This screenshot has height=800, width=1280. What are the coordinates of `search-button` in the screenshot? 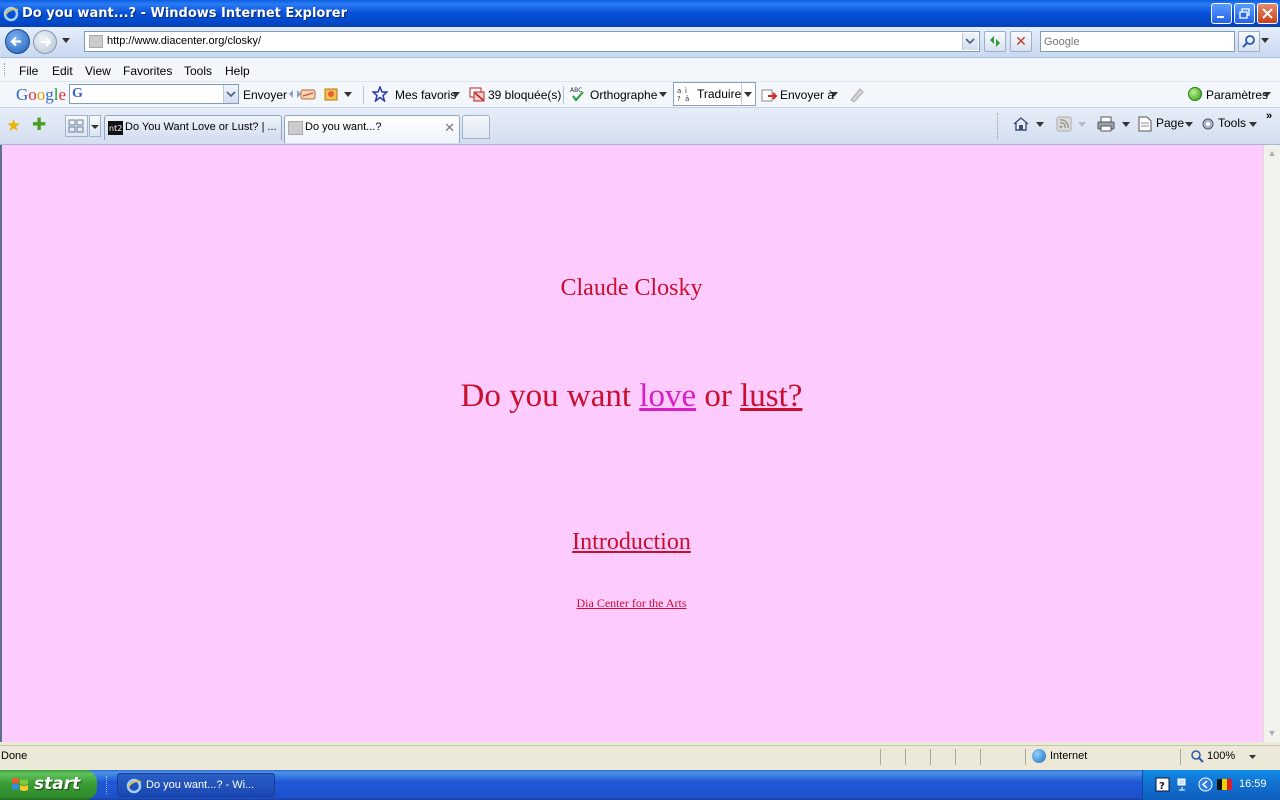 It's located at (1249, 41).